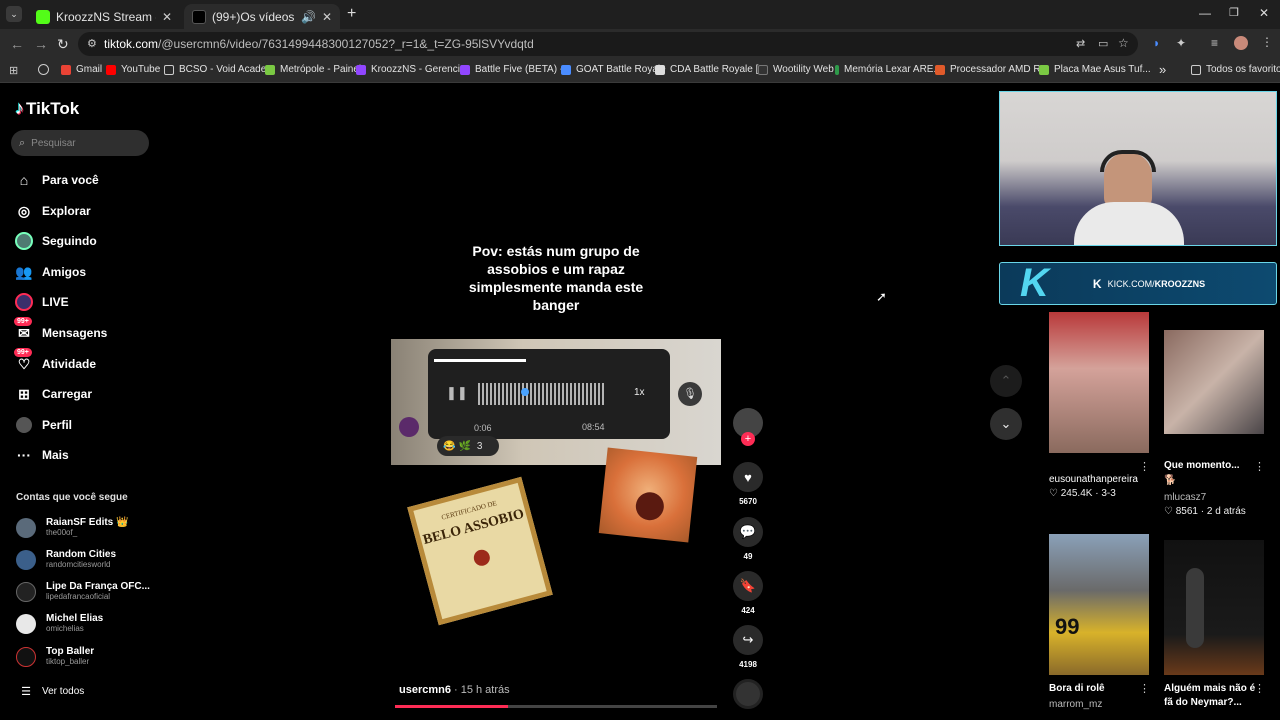  I want to click on suggestion-author: marrom_mz, so click(1075, 704).